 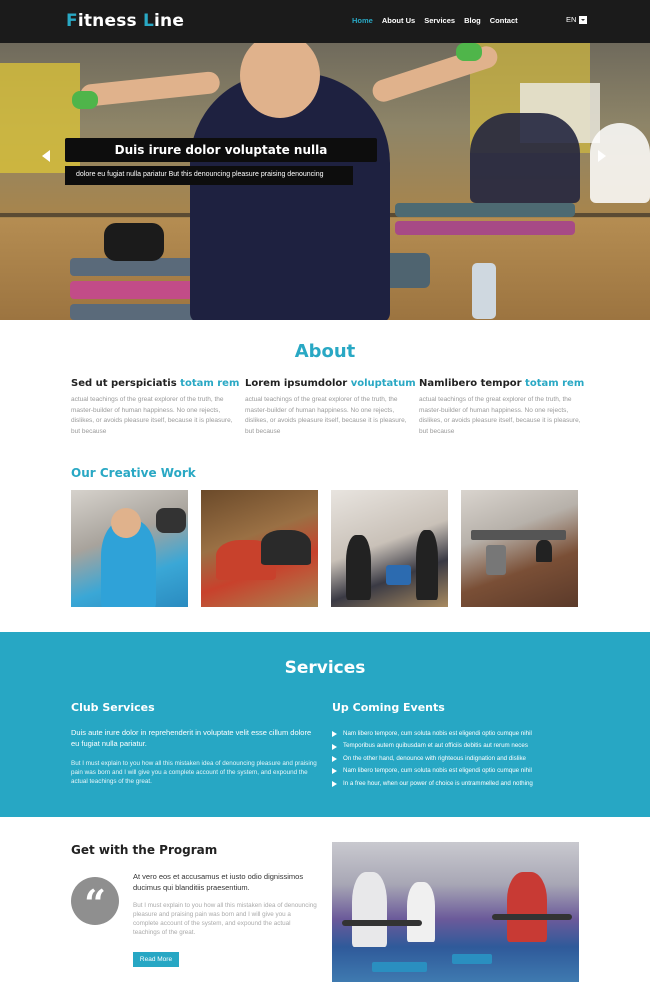 What do you see at coordinates (502, 383) in the screenshot?
I see `about-column-heading: Namlibero tempor totam rem` at bounding box center [502, 383].